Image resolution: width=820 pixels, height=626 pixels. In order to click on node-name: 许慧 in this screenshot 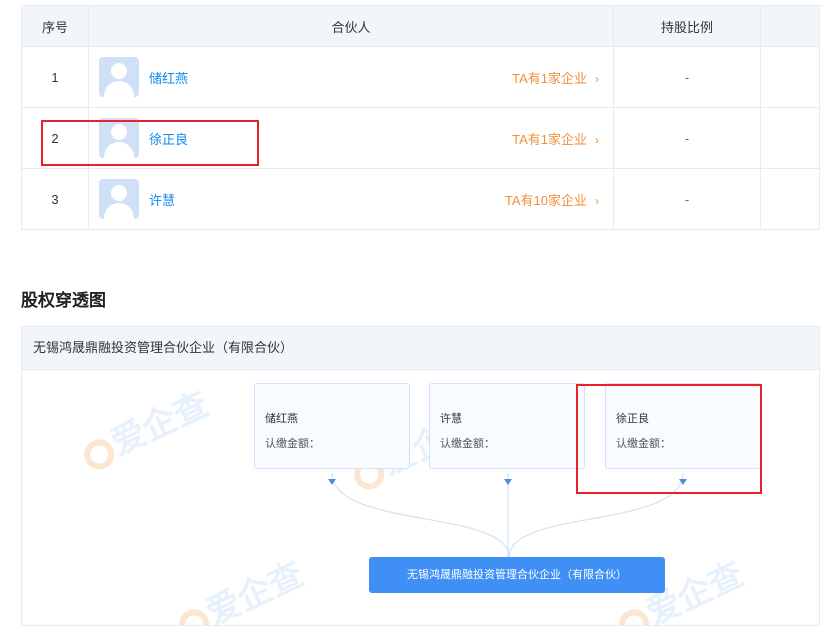, I will do `click(451, 419)`.